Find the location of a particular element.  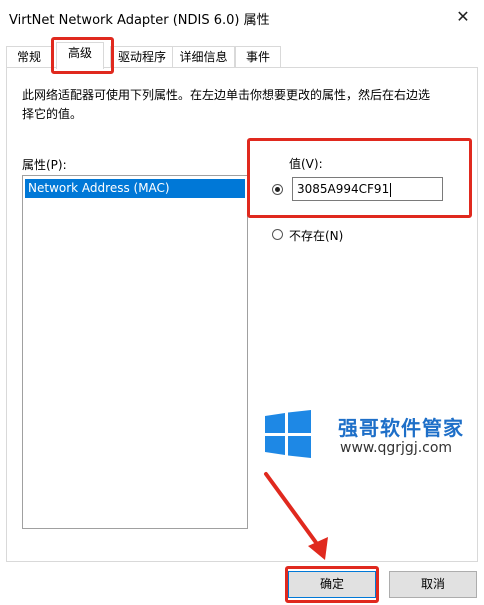

property-list-item-selected: Network Address (MAC) is located at coordinates (135, 188).